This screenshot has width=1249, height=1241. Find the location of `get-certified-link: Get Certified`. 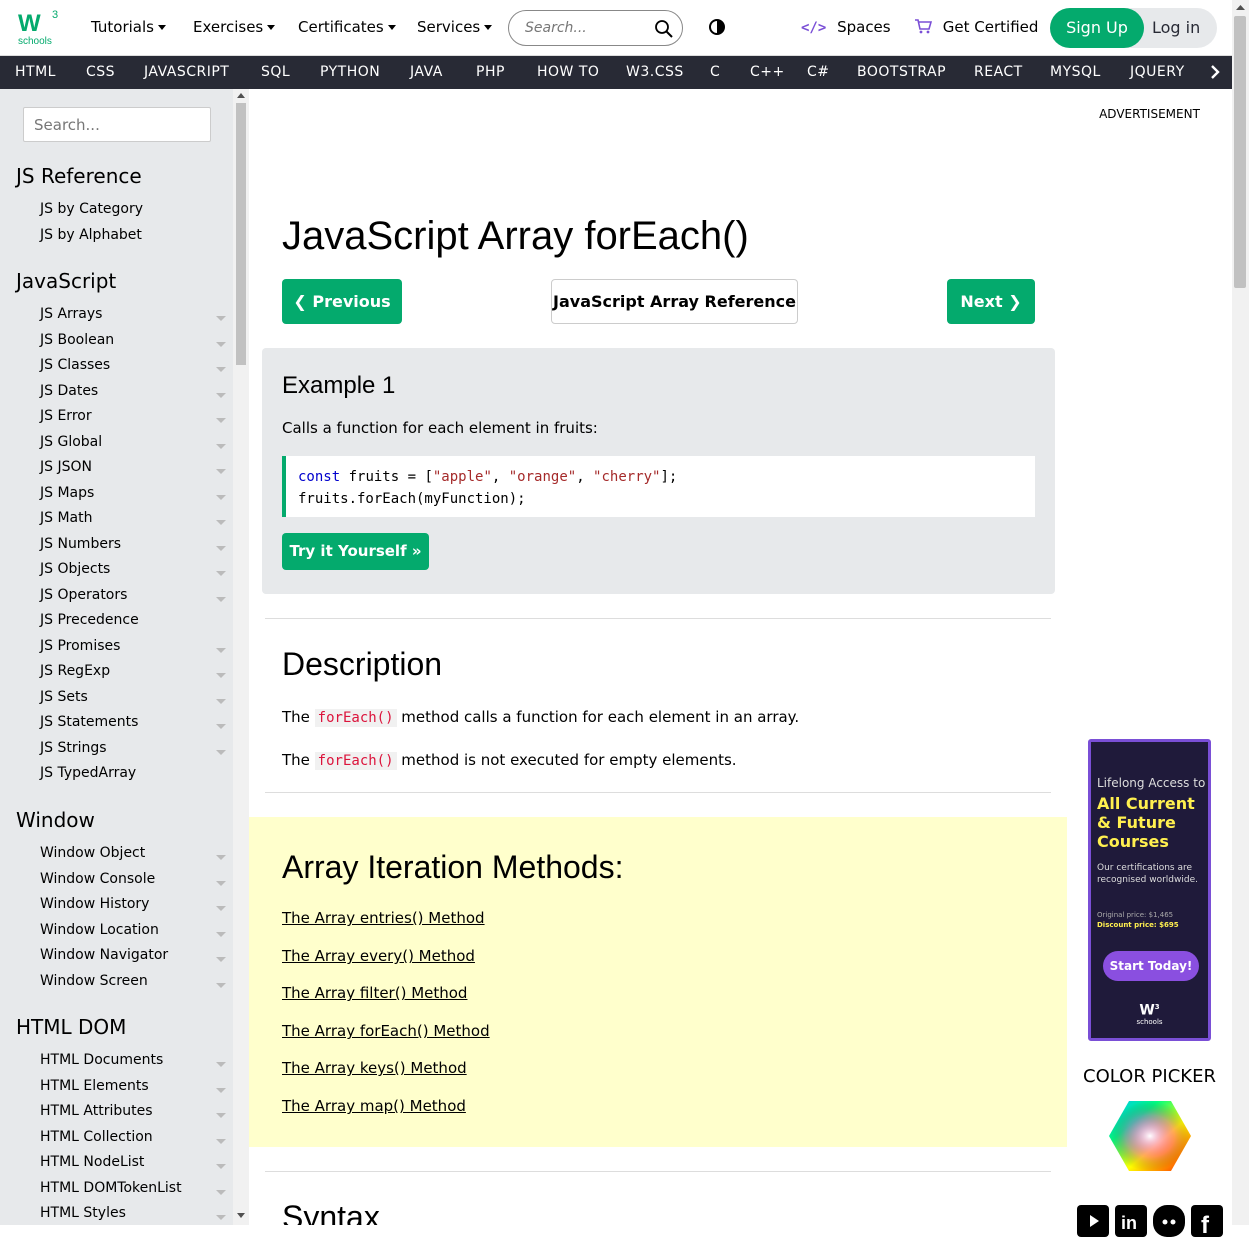

get-certified-link: Get Certified is located at coordinates (976, 27).